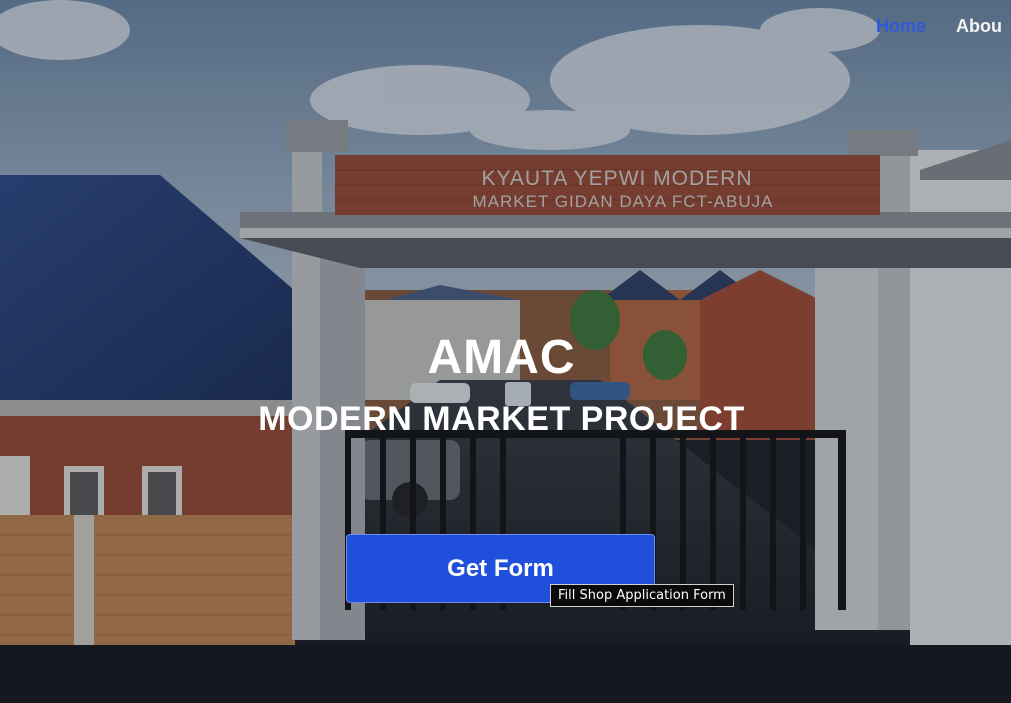 This screenshot has height=703, width=1011. What do you see at coordinates (642, 595) in the screenshot?
I see `get-form-tooltip: Fill Shop Application Form` at bounding box center [642, 595].